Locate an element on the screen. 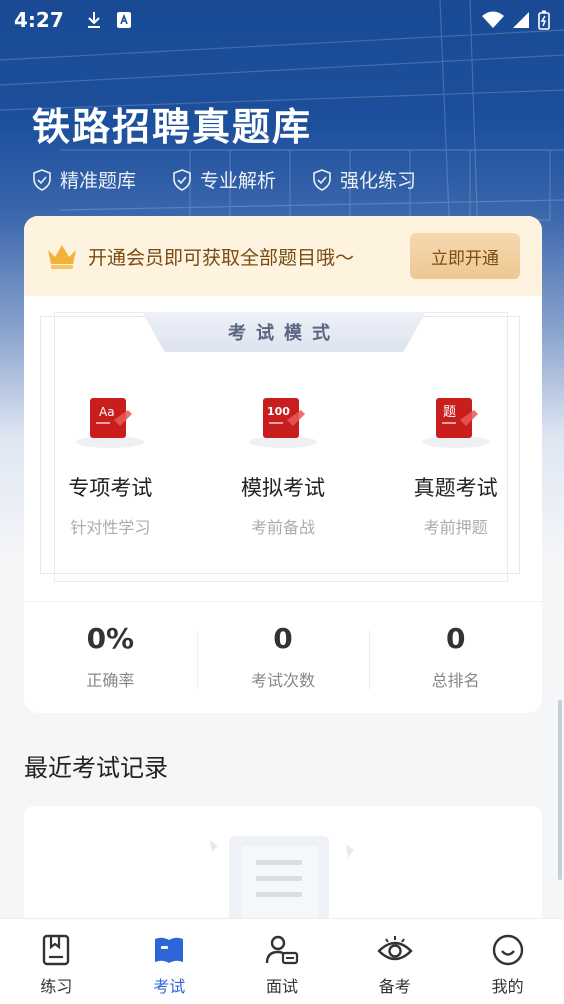 Image resolution: width=564 pixels, height=1004 pixels. interview-icon is located at coordinates (282, 950).